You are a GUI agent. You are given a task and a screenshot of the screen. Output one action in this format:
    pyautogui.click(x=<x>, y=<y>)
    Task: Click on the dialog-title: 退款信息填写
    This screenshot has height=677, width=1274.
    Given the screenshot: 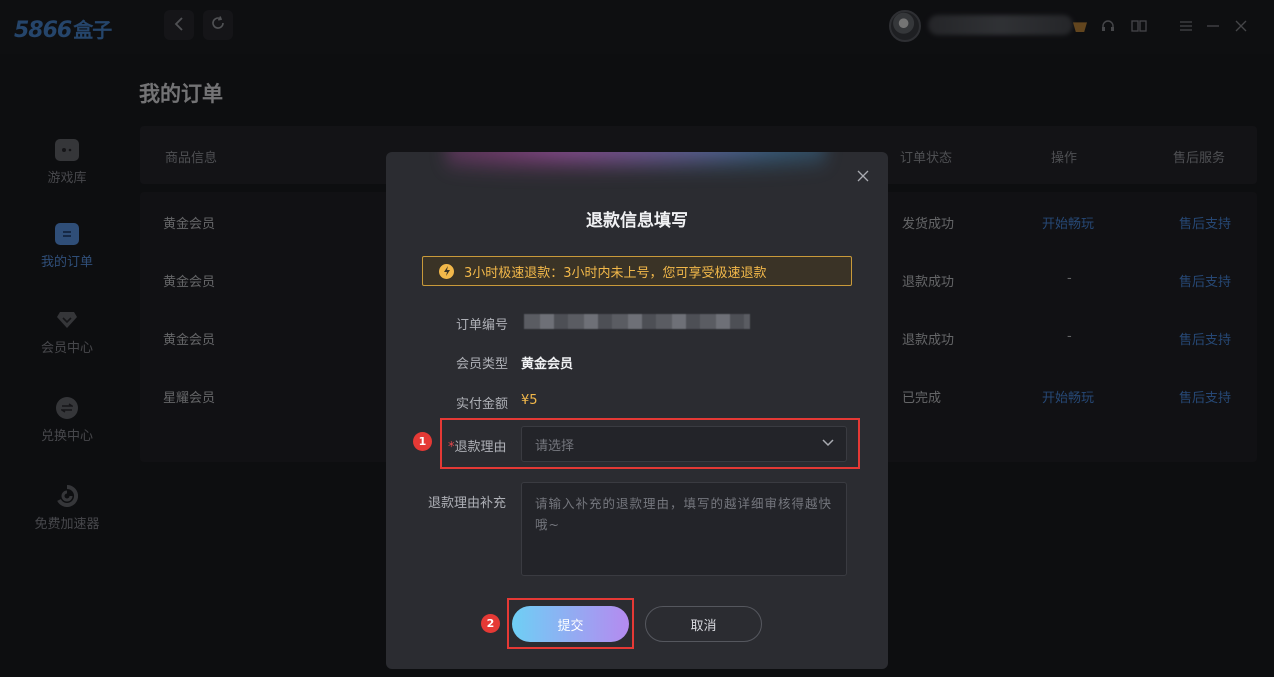 What is the action you would take?
    pyautogui.click(x=637, y=221)
    